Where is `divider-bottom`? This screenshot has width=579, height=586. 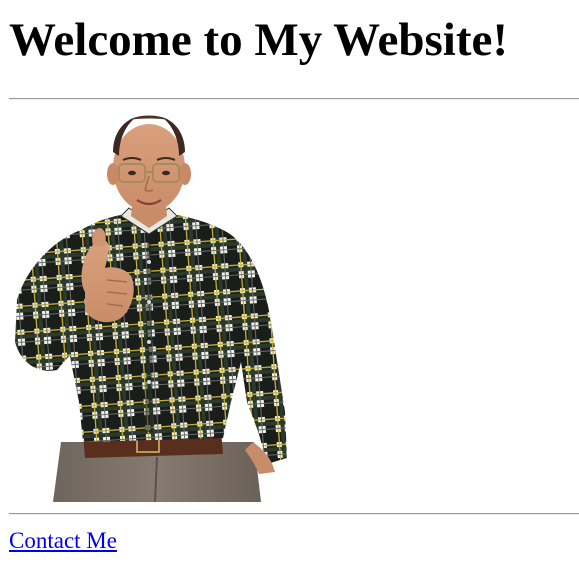 divider-bottom is located at coordinates (294, 514).